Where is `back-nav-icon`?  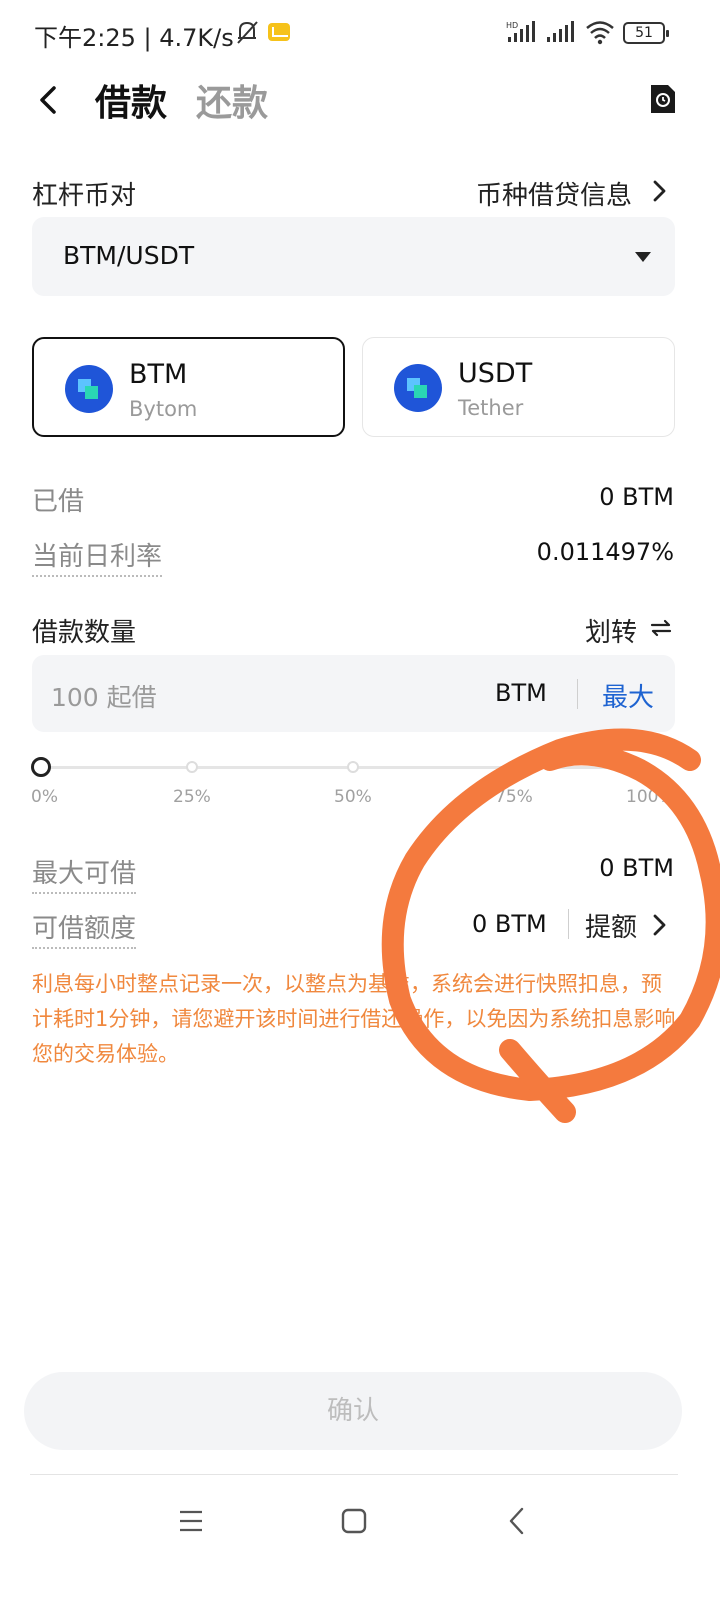 back-nav-icon is located at coordinates (517, 1521).